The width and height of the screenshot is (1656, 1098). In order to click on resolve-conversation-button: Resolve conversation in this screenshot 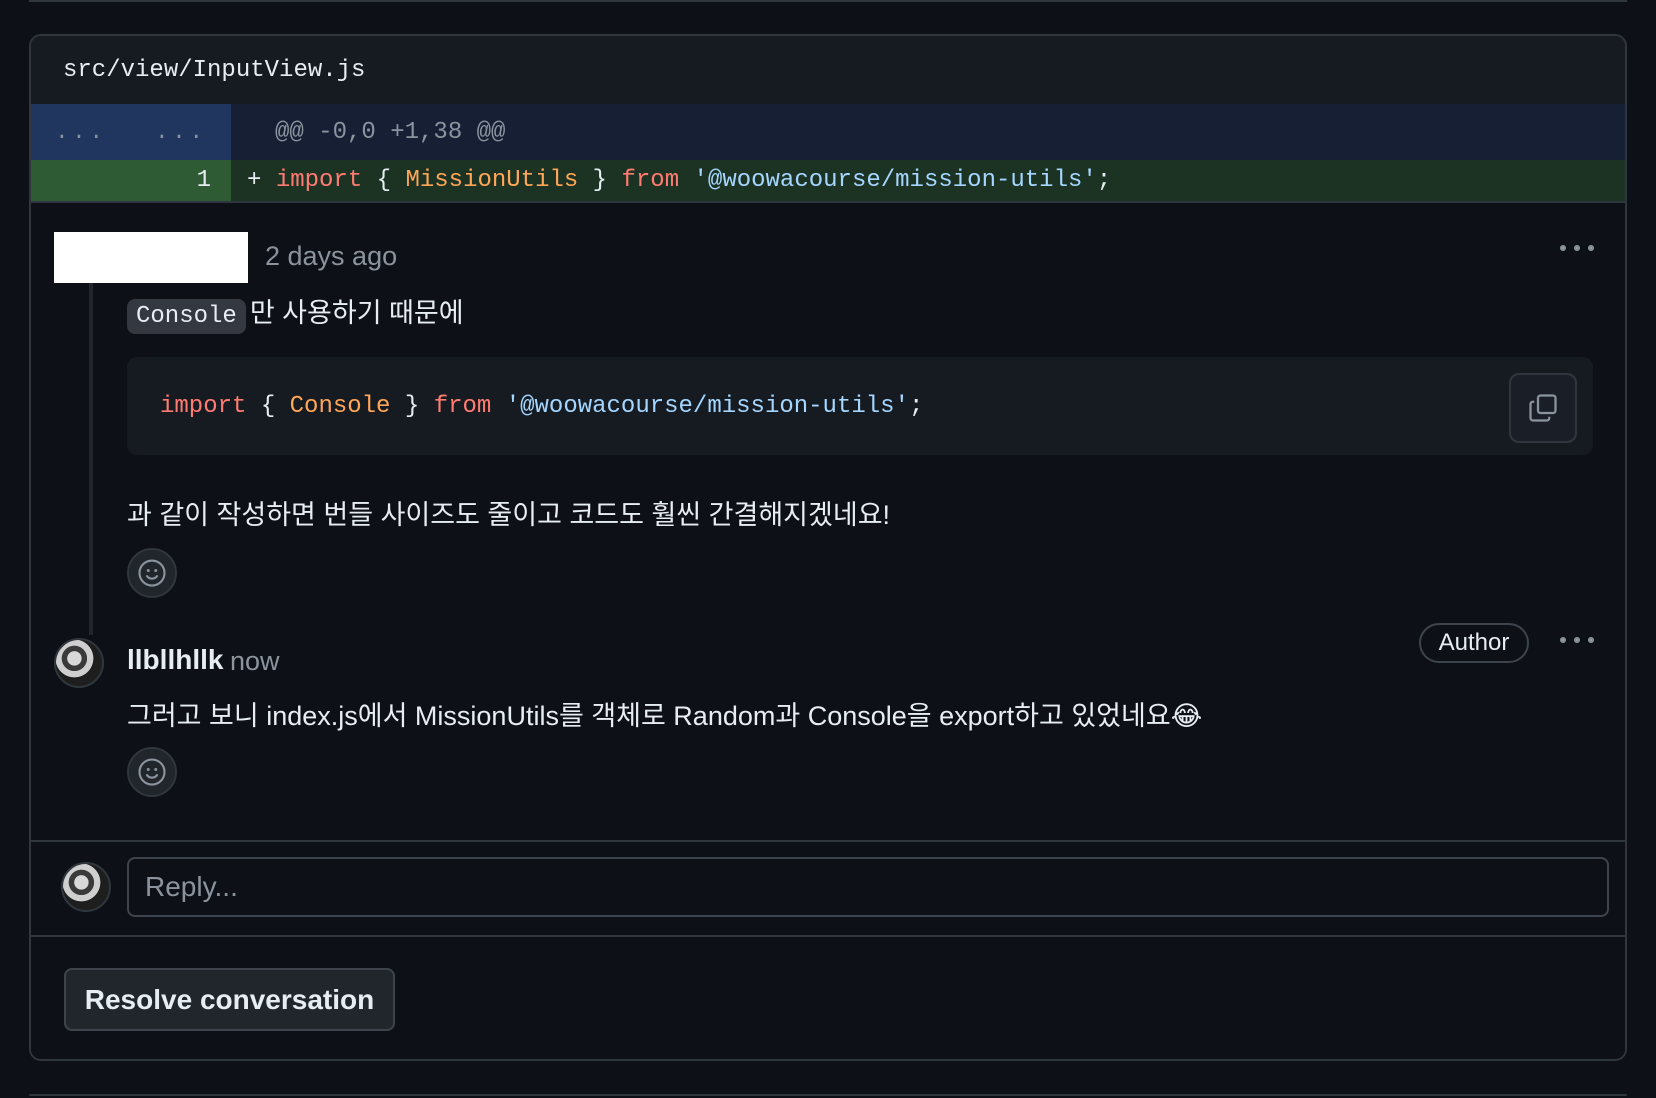, I will do `click(229, 999)`.